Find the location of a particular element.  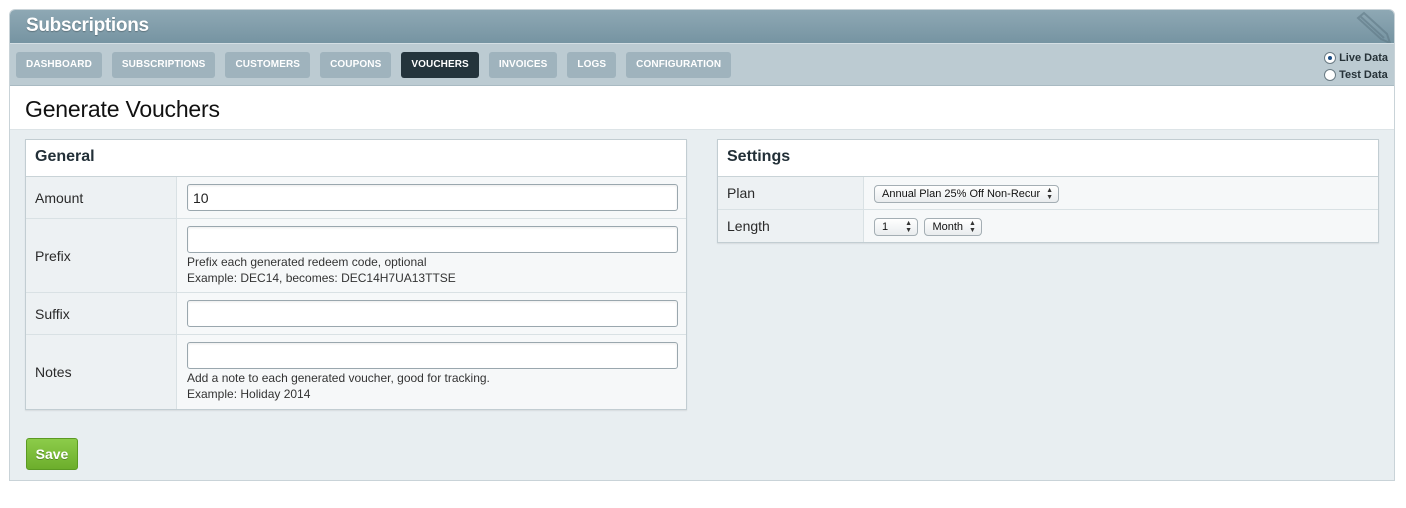

notes-input is located at coordinates (432, 355).